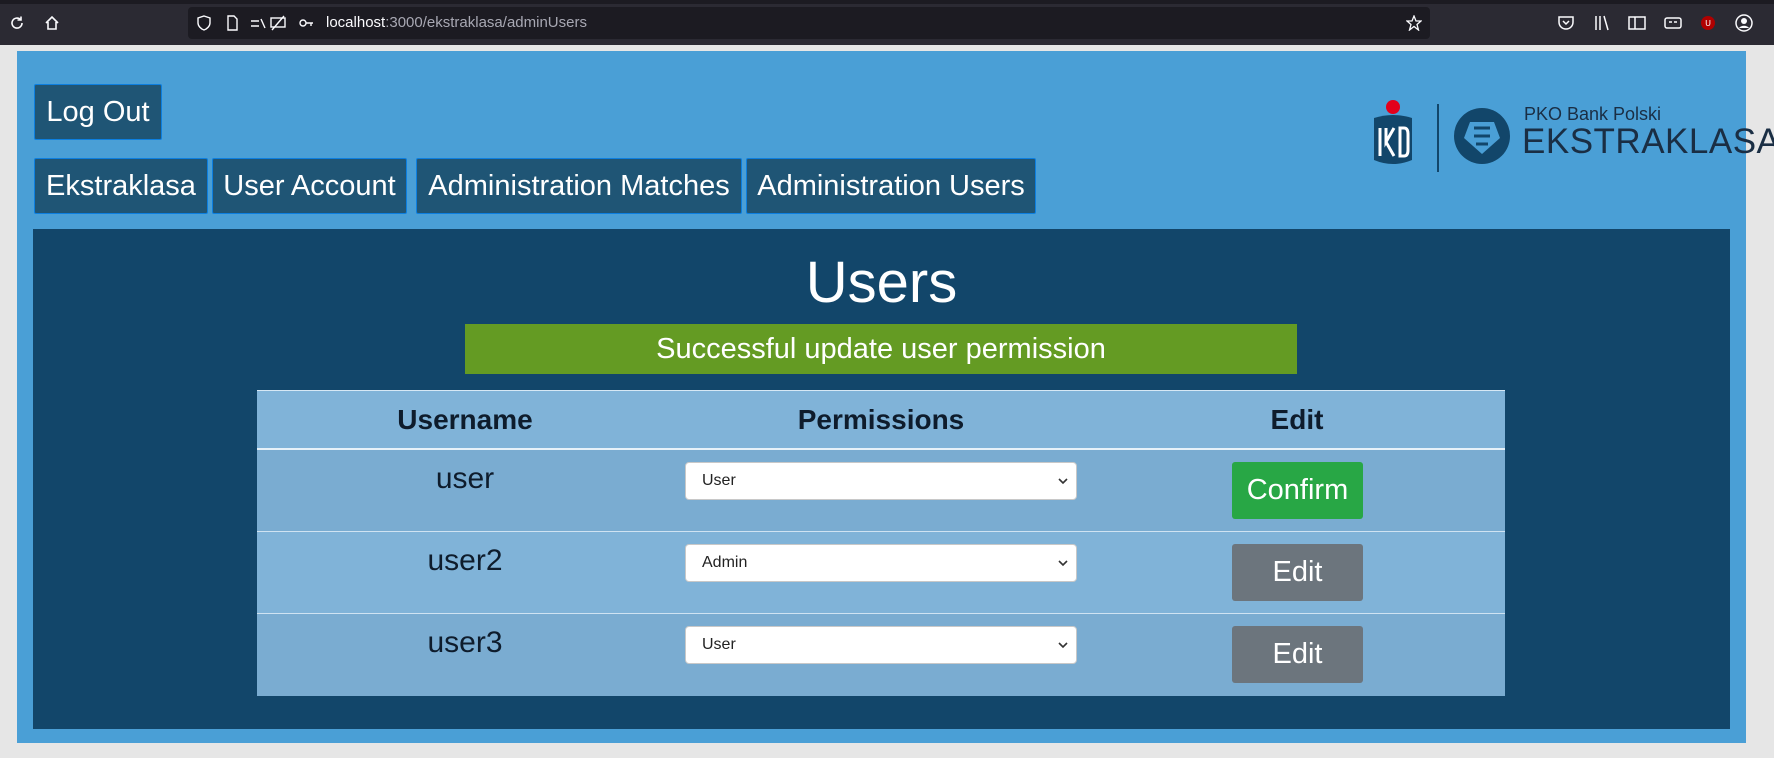 This screenshot has height=758, width=1774. I want to click on table-row: user2 Admin Edit, so click(881, 573).